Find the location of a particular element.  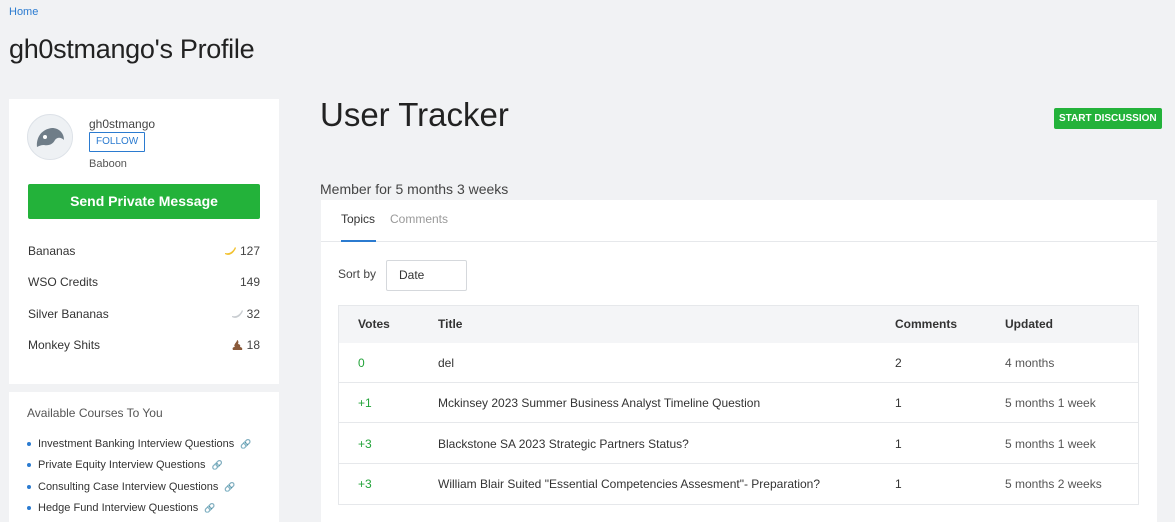

silver-banana-icon is located at coordinates (237, 314).